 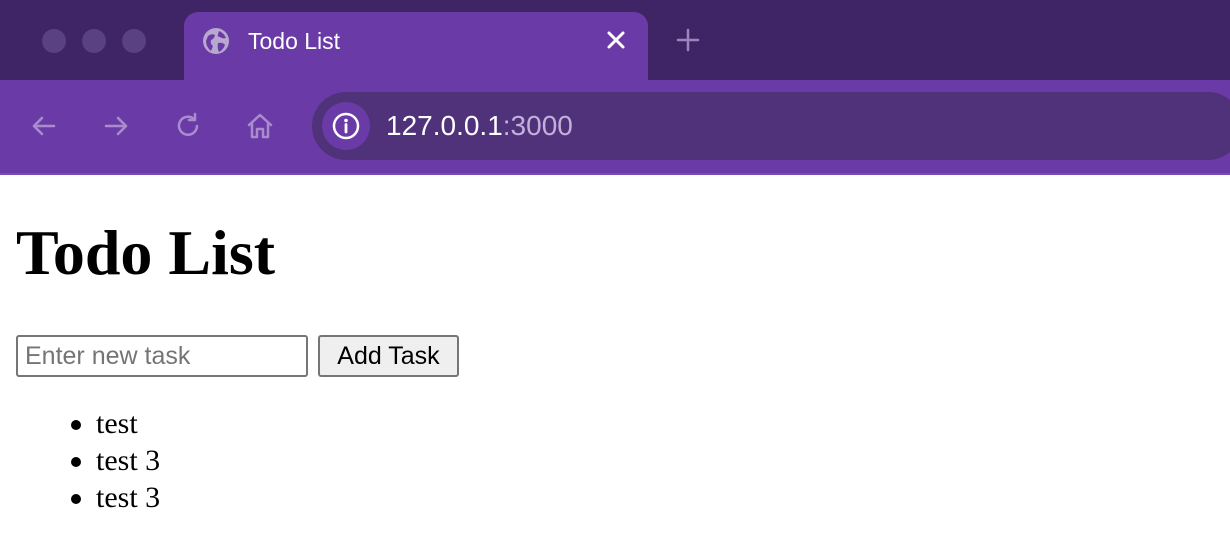 What do you see at coordinates (146, 252) in the screenshot?
I see `page-title: Todo List` at bounding box center [146, 252].